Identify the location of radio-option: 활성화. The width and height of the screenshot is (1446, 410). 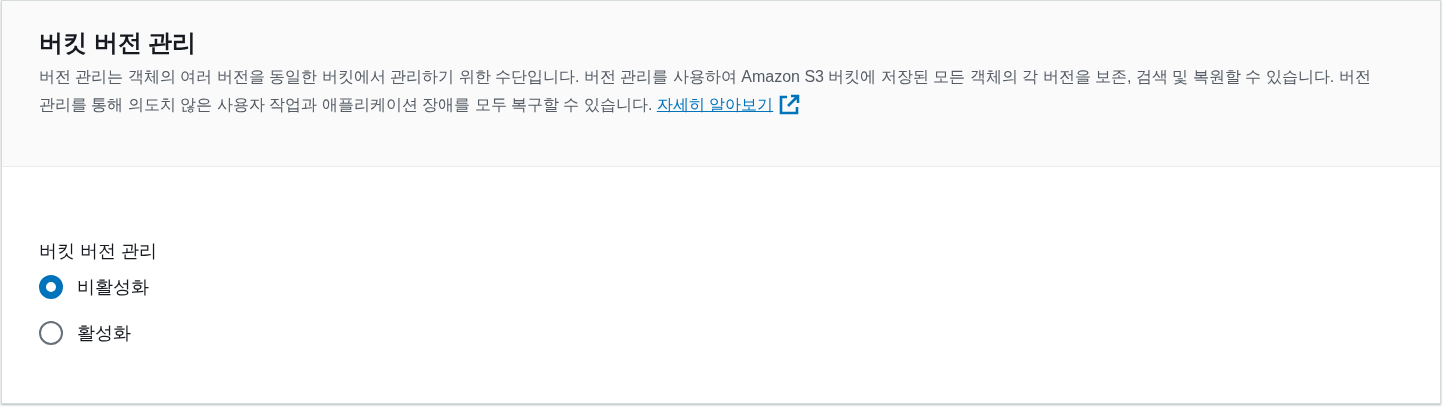
(721, 333).